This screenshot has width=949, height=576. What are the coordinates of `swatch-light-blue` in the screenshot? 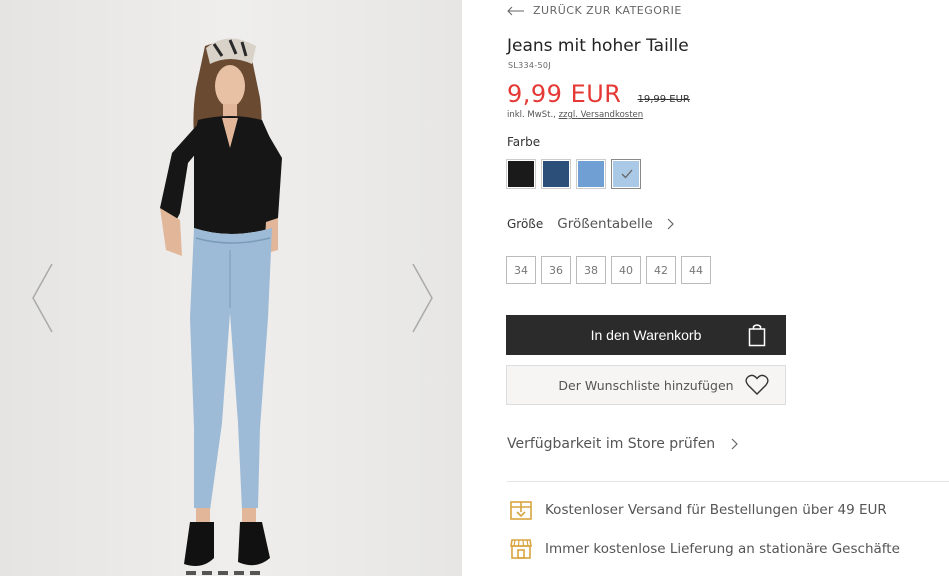 It's located at (626, 174).